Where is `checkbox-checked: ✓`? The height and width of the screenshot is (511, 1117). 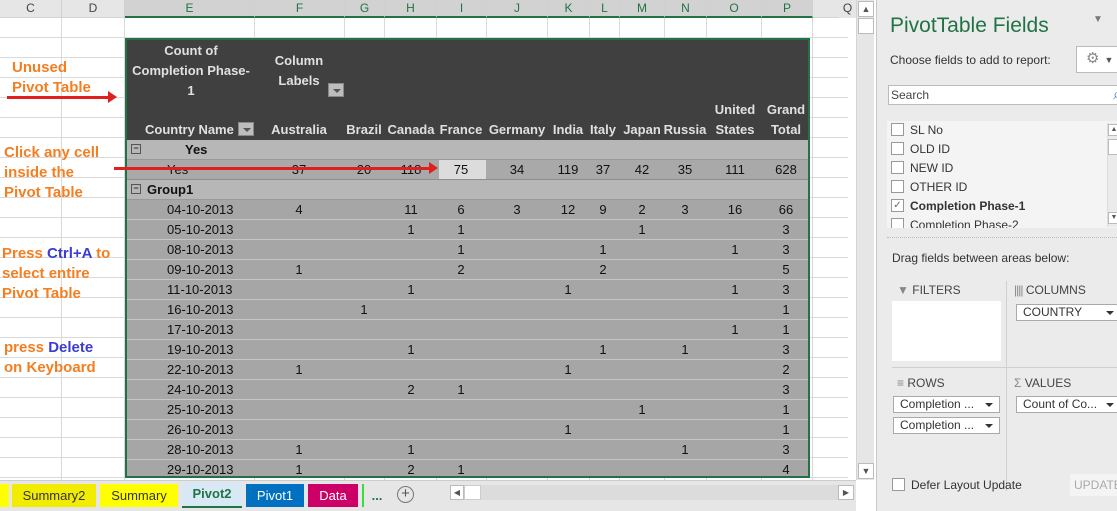 checkbox-checked: ✓ is located at coordinates (897, 206).